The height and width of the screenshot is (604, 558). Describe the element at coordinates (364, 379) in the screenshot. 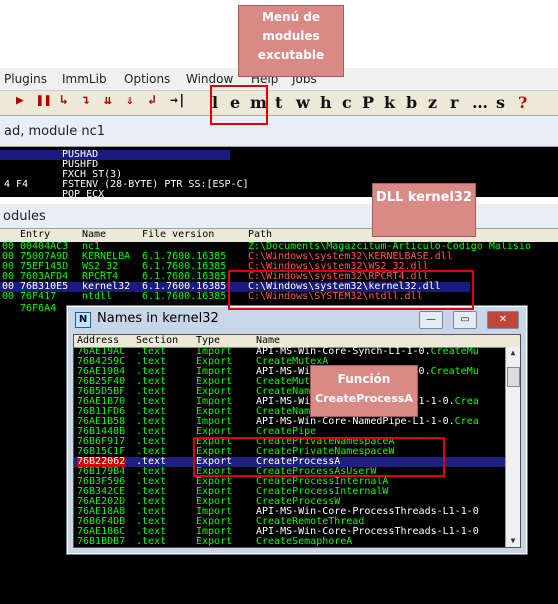

I see `callout-function-title: Función` at that location.